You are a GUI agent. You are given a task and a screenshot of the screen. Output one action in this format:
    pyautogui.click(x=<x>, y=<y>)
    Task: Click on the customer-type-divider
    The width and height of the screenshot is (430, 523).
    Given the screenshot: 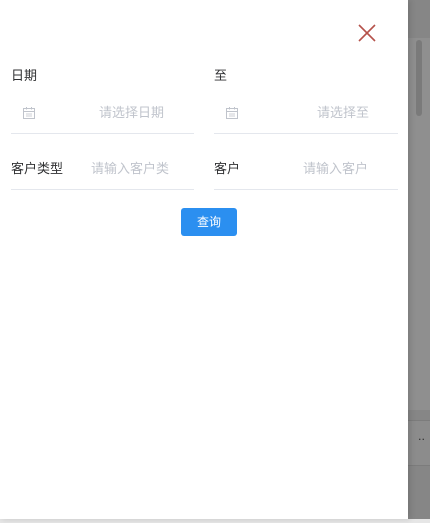 What is the action you would take?
    pyautogui.click(x=46, y=189)
    